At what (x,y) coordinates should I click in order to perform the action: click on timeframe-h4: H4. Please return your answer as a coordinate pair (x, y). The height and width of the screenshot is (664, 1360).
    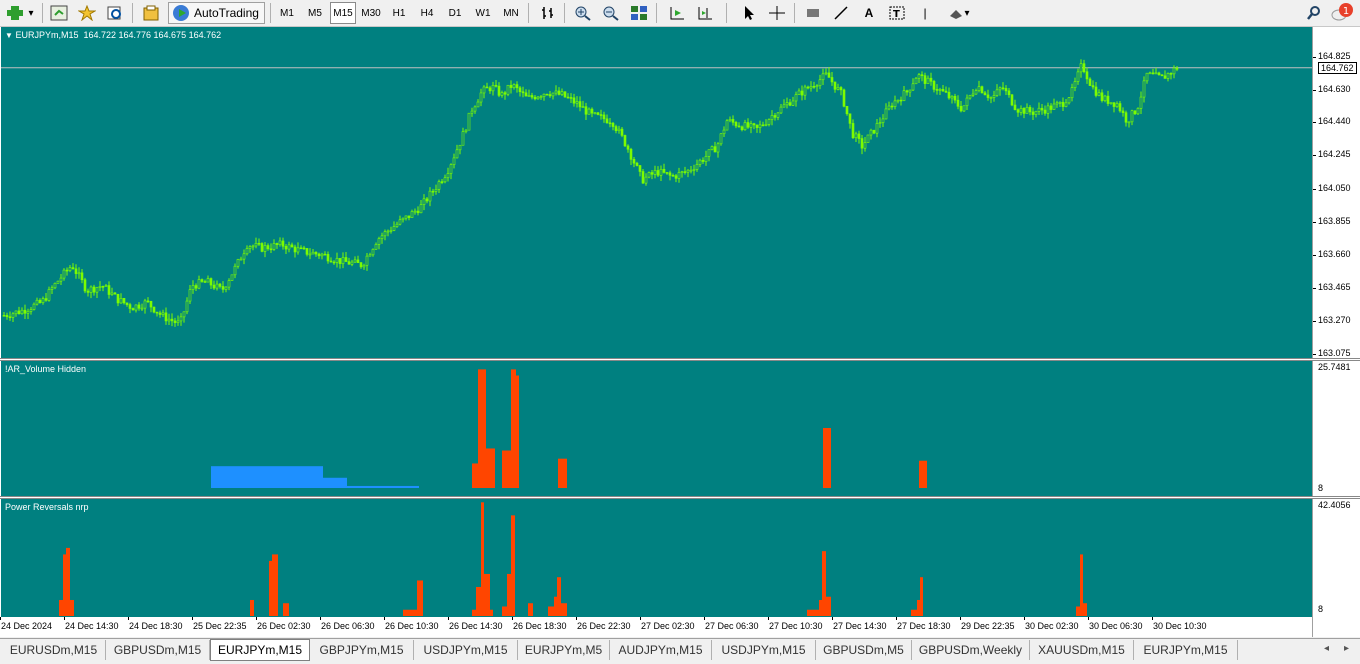
    Looking at the image, I should click on (427, 13).